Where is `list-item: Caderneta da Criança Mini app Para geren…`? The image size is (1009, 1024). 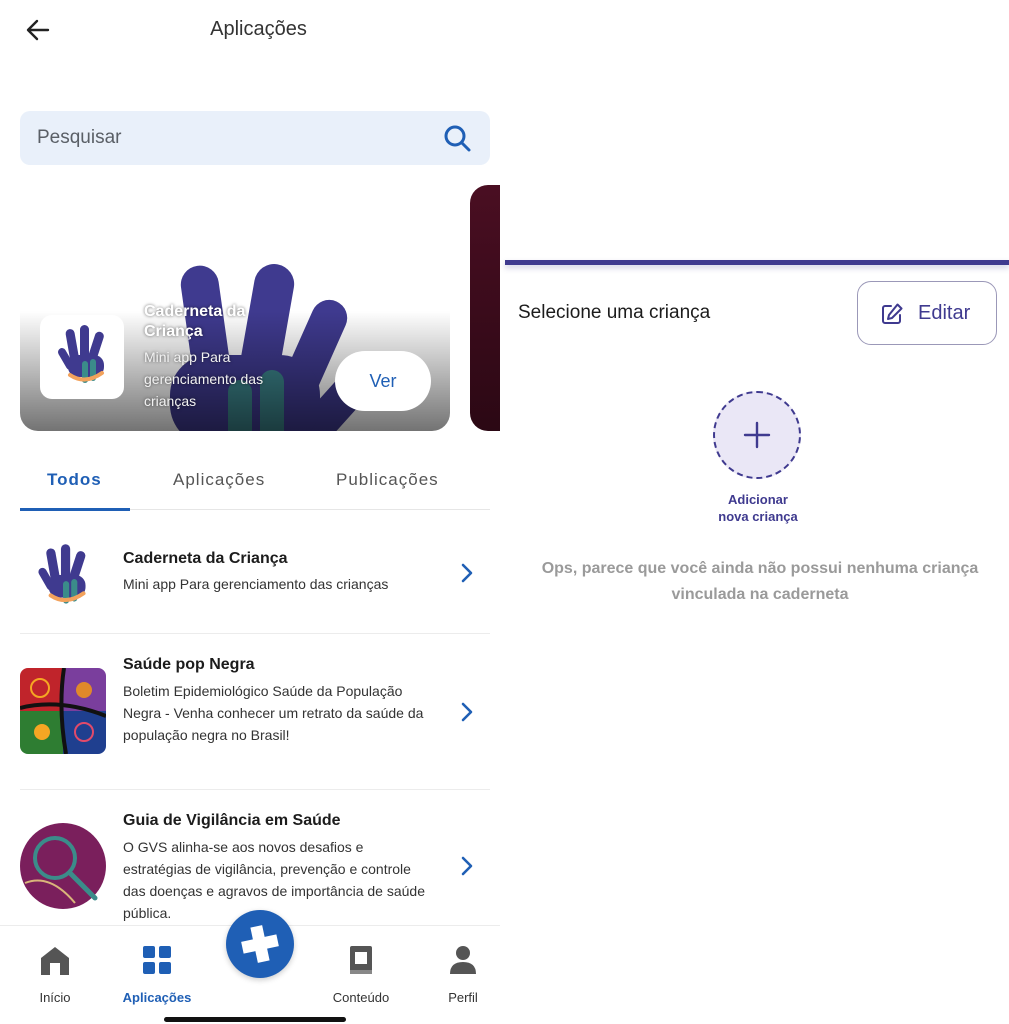
list-item: Caderneta da Criança Mini app Para geren… is located at coordinates (255, 577).